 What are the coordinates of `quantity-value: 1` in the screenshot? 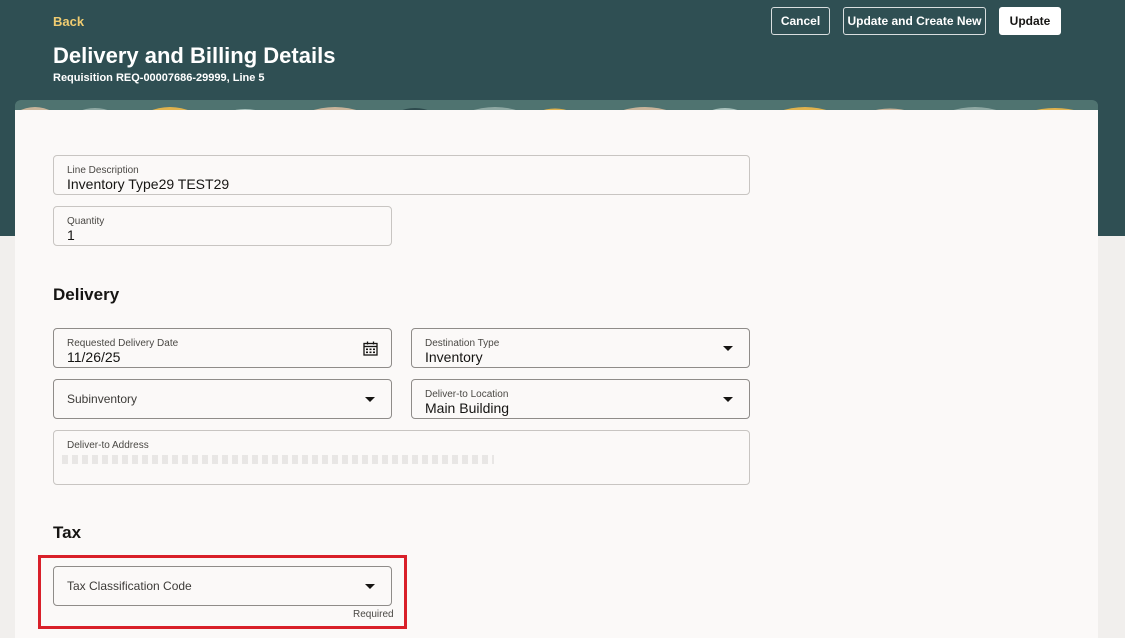 It's located at (71, 235).